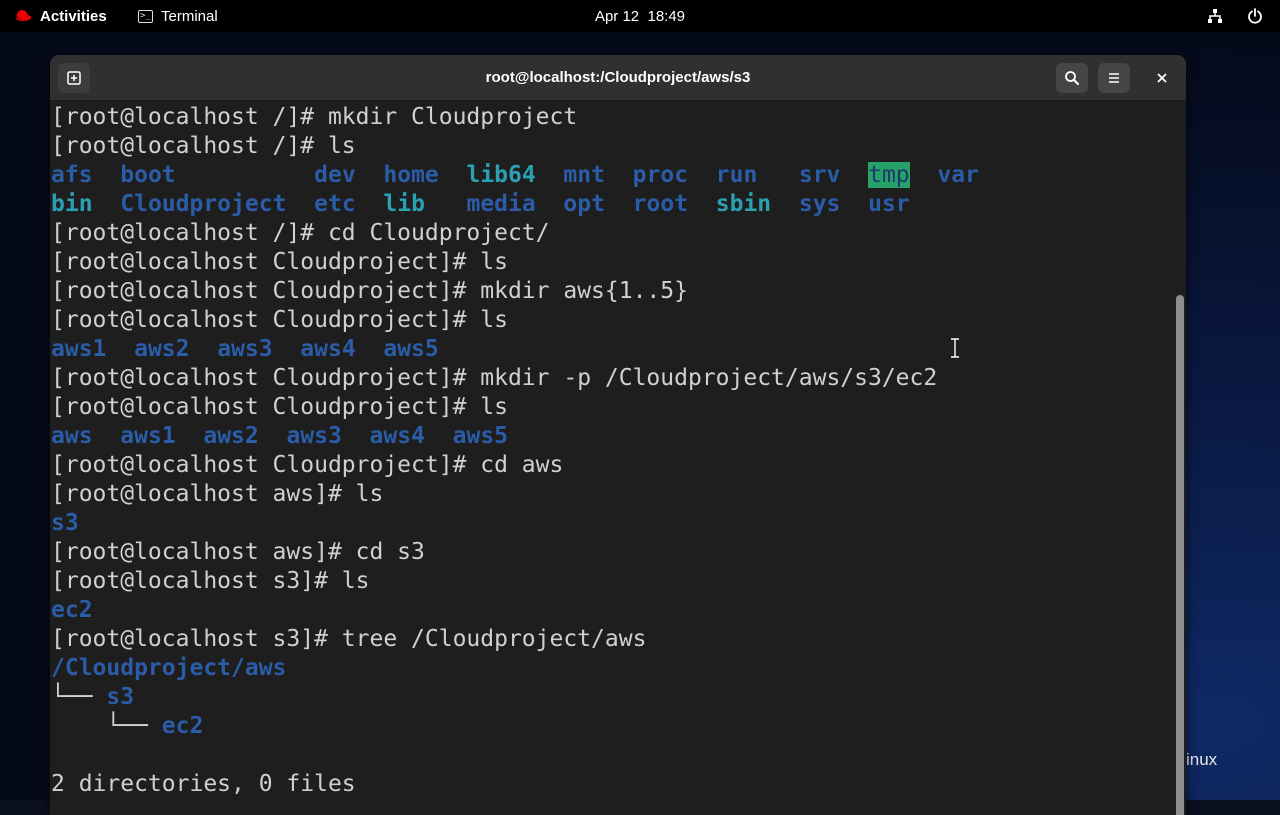 This screenshot has height=815, width=1280. What do you see at coordinates (889, 175) in the screenshot?
I see `sticky-dir-entry: tmp` at bounding box center [889, 175].